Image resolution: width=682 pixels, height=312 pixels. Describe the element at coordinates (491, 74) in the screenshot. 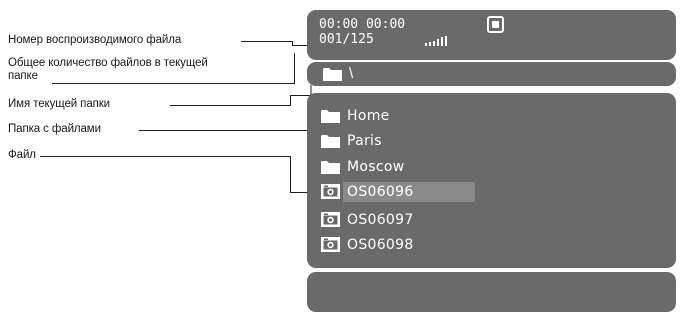

I see `current-folder-bar: \` at that location.